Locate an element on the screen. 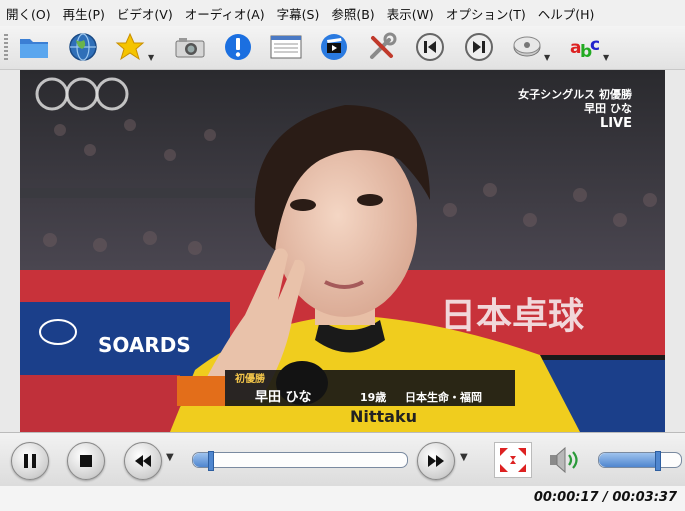  menu-options: オプション(T) is located at coordinates (486, 13).